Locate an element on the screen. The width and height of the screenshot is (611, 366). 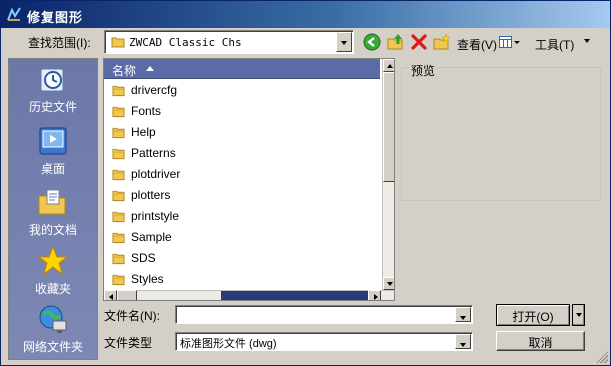
look-in-label: 查找范围(I): is located at coordinates (59, 43).